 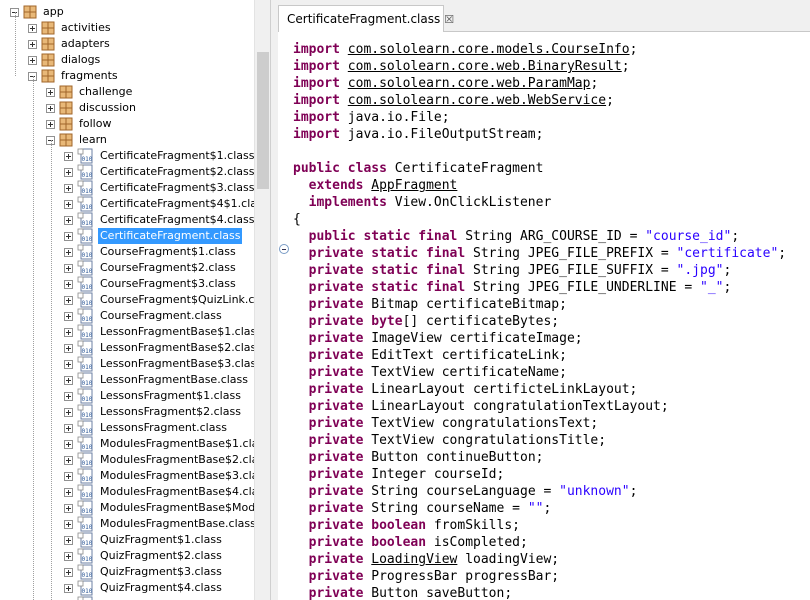 I want to click on tree-item: app, so click(x=38, y=12).